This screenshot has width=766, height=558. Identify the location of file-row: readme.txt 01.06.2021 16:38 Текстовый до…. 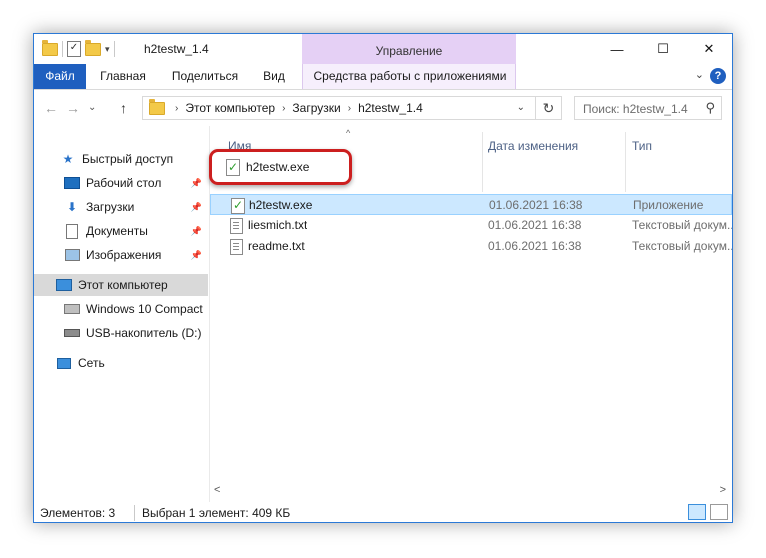
(471, 246).